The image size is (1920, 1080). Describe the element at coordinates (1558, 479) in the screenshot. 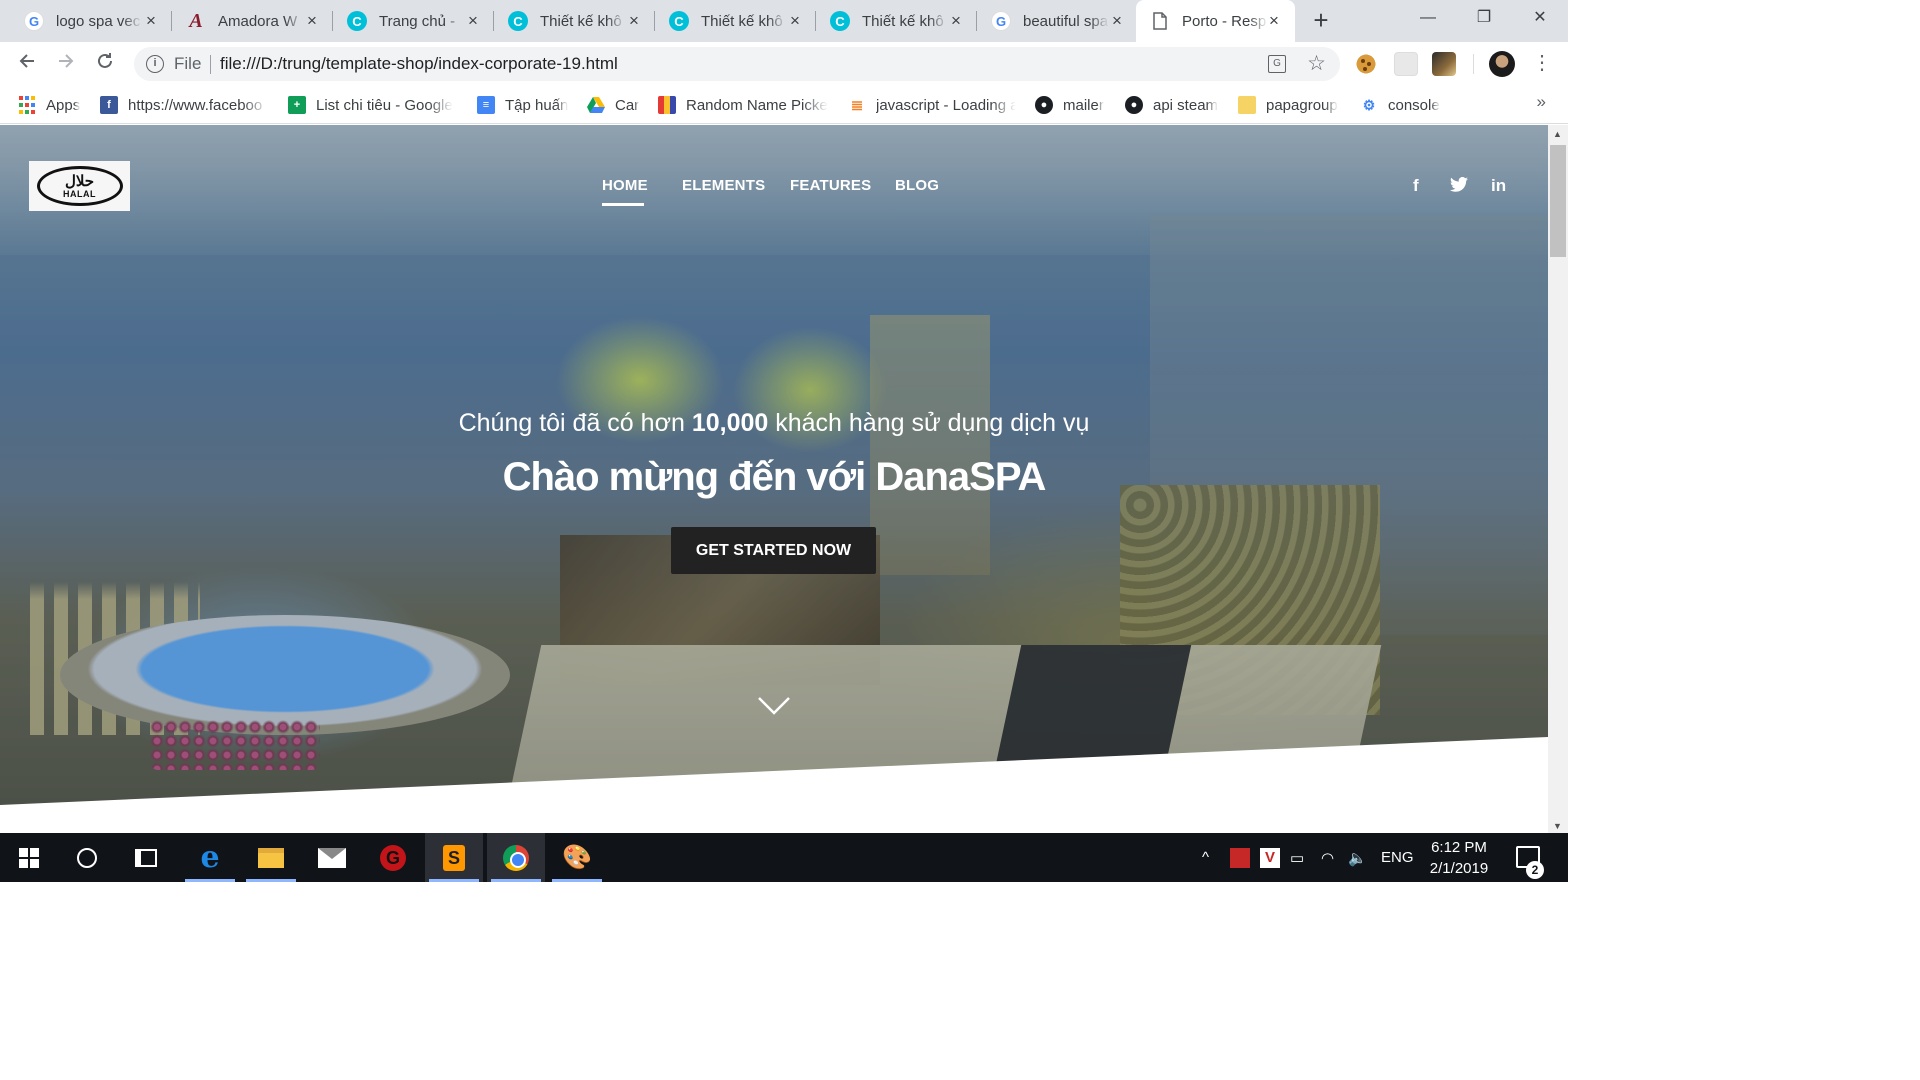

I see `page-scrollbar: ▲ ▼` at that location.